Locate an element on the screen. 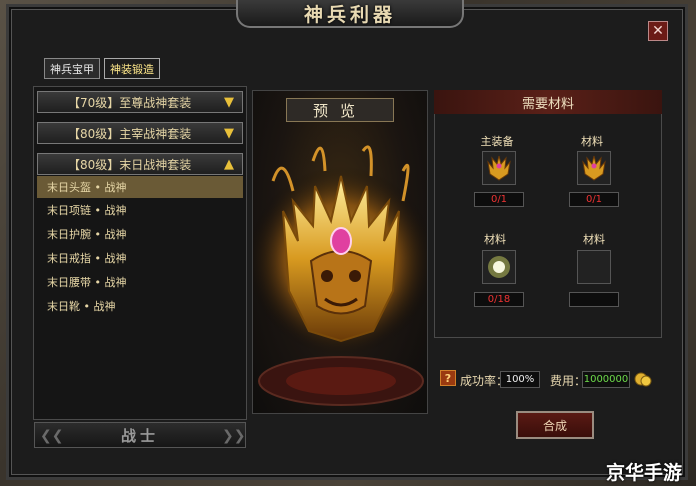 The image size is (696, 486). category-80-doomsday-set: 【80级】末日战神套装 ▲ is located at coordinates (140, 164).